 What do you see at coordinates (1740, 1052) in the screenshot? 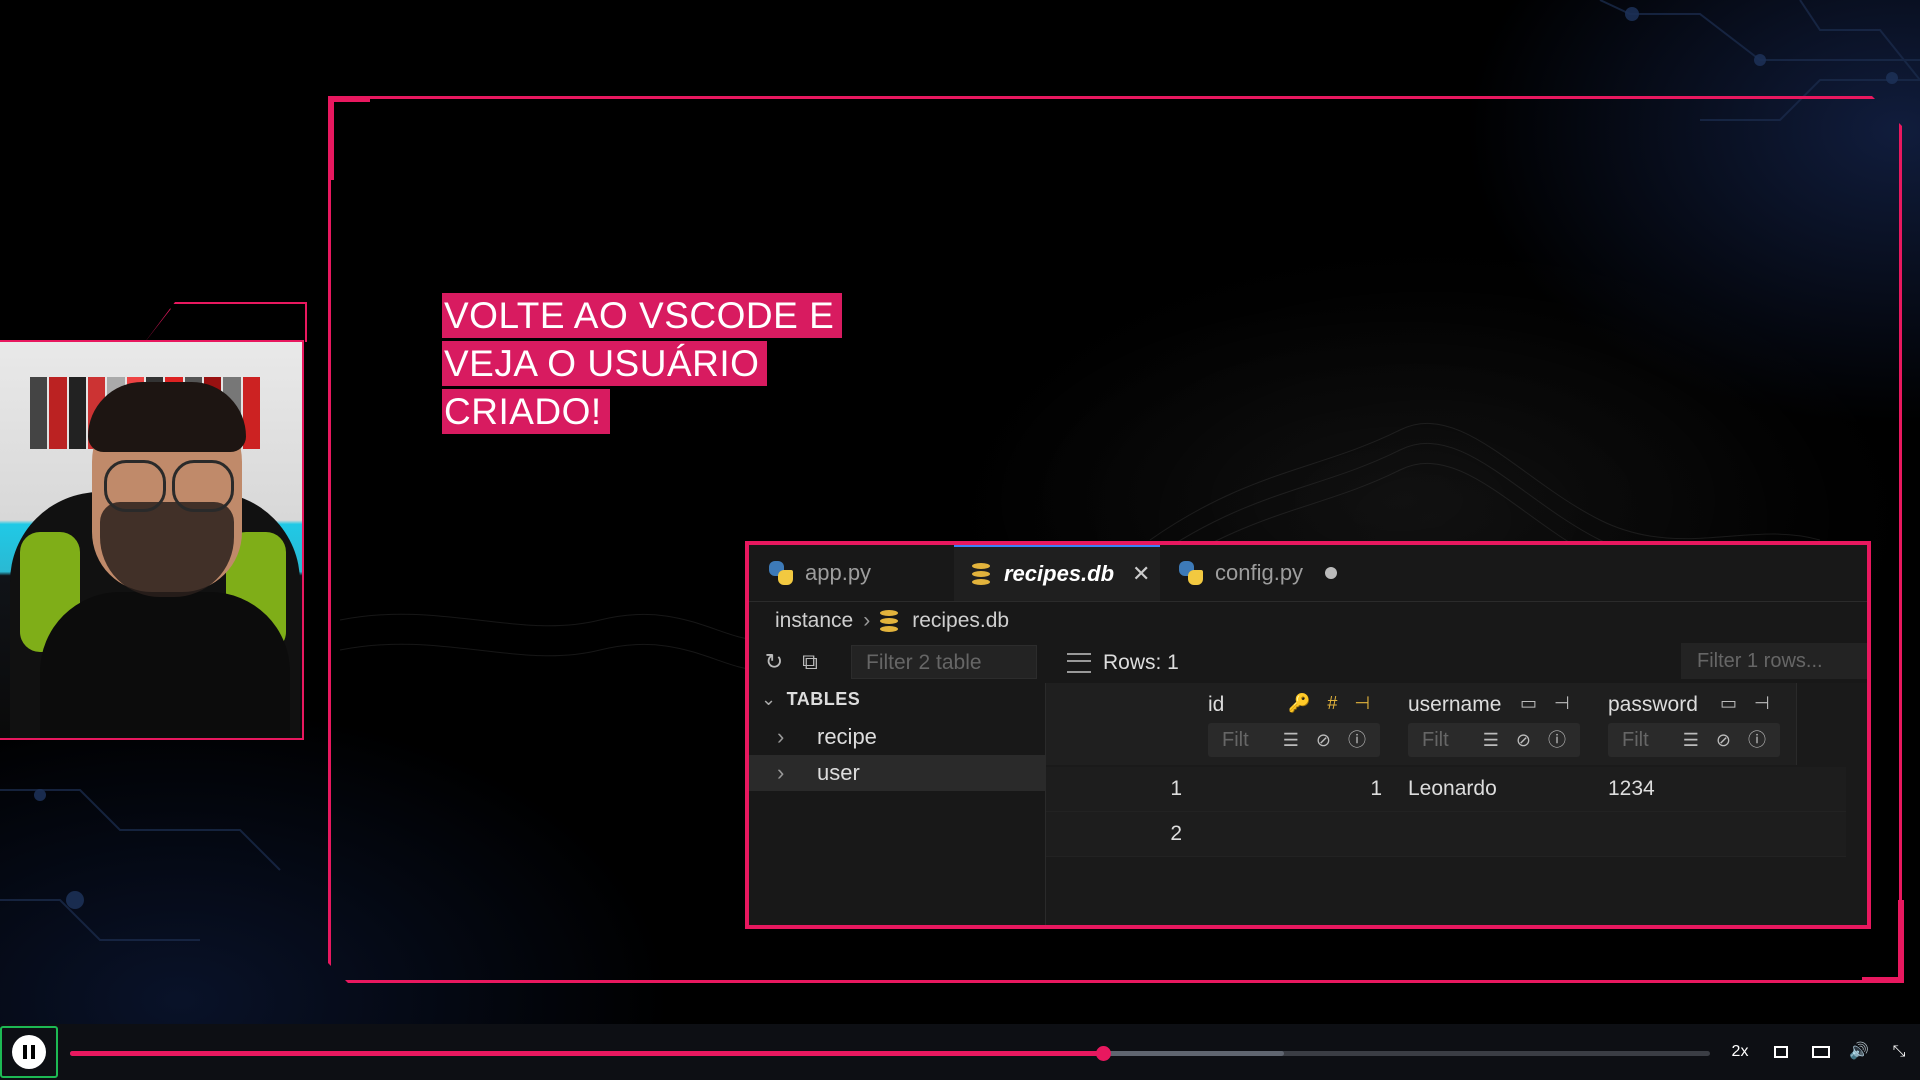
I see `playback-speed-button: 2x` at bounding box center [1740, 1052].